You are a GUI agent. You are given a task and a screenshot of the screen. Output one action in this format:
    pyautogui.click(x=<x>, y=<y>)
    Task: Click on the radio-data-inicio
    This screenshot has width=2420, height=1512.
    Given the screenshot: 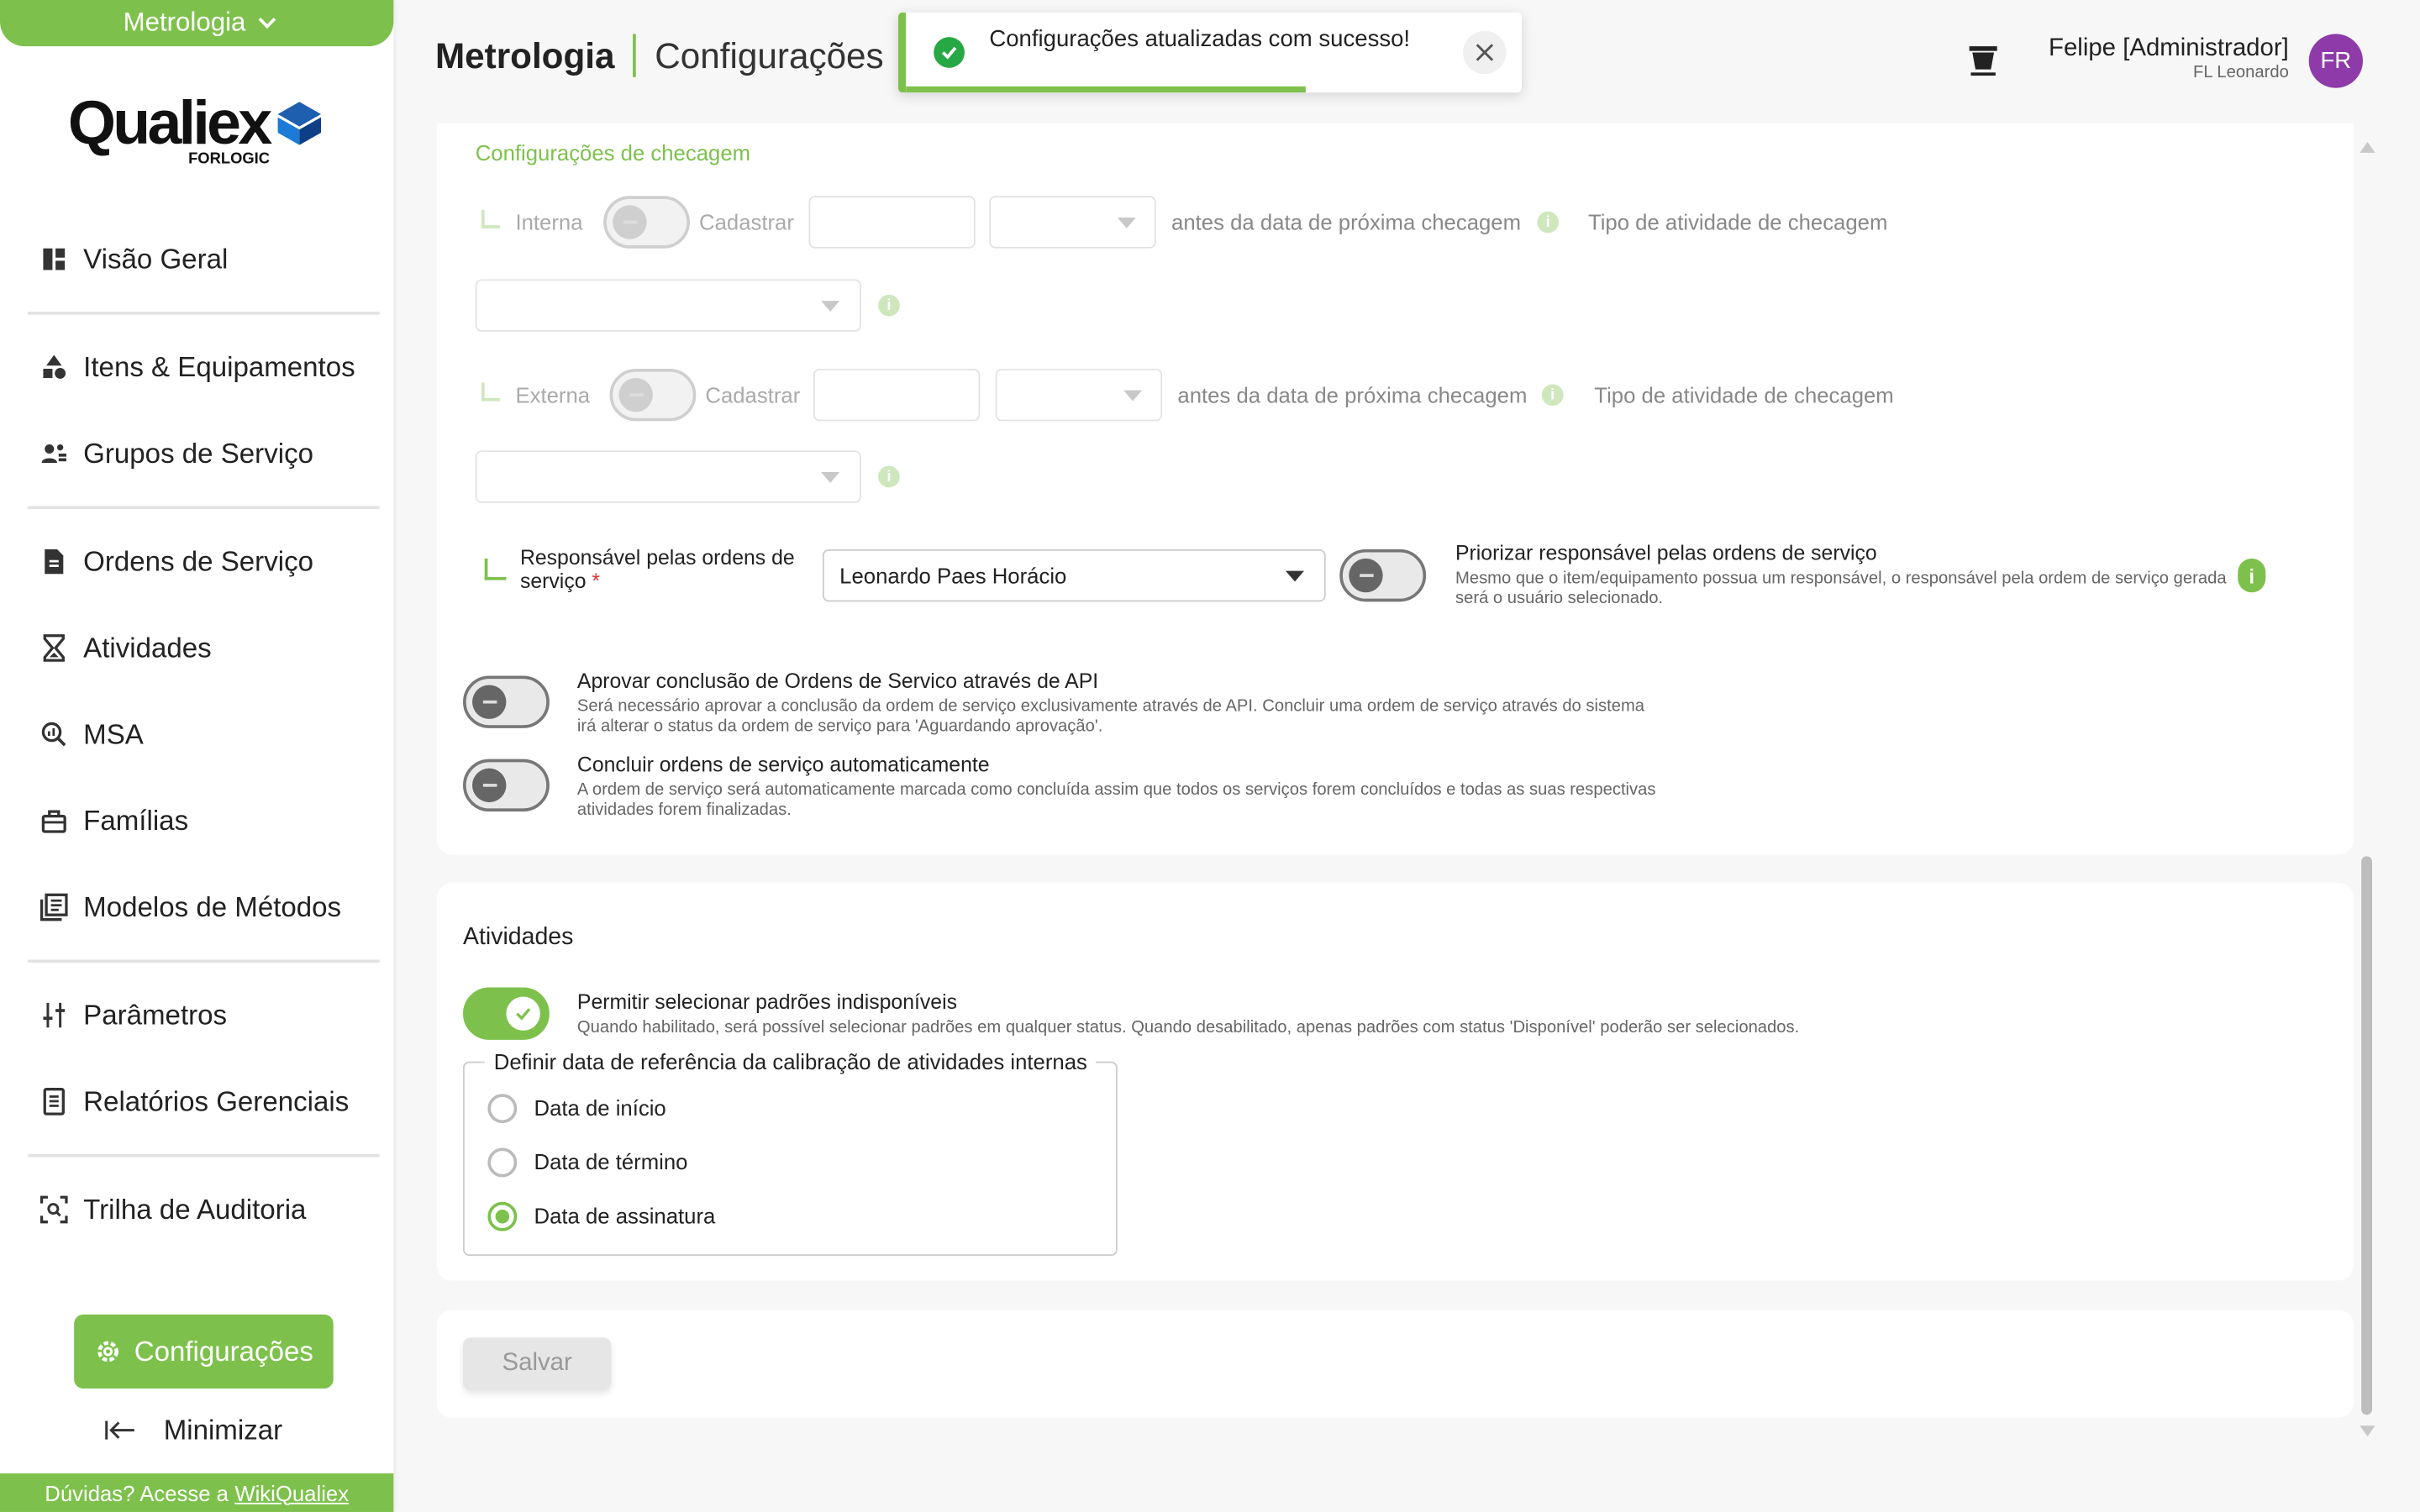 What is the action you would take?
    pyautogui.click(x=502, y=1109)
    